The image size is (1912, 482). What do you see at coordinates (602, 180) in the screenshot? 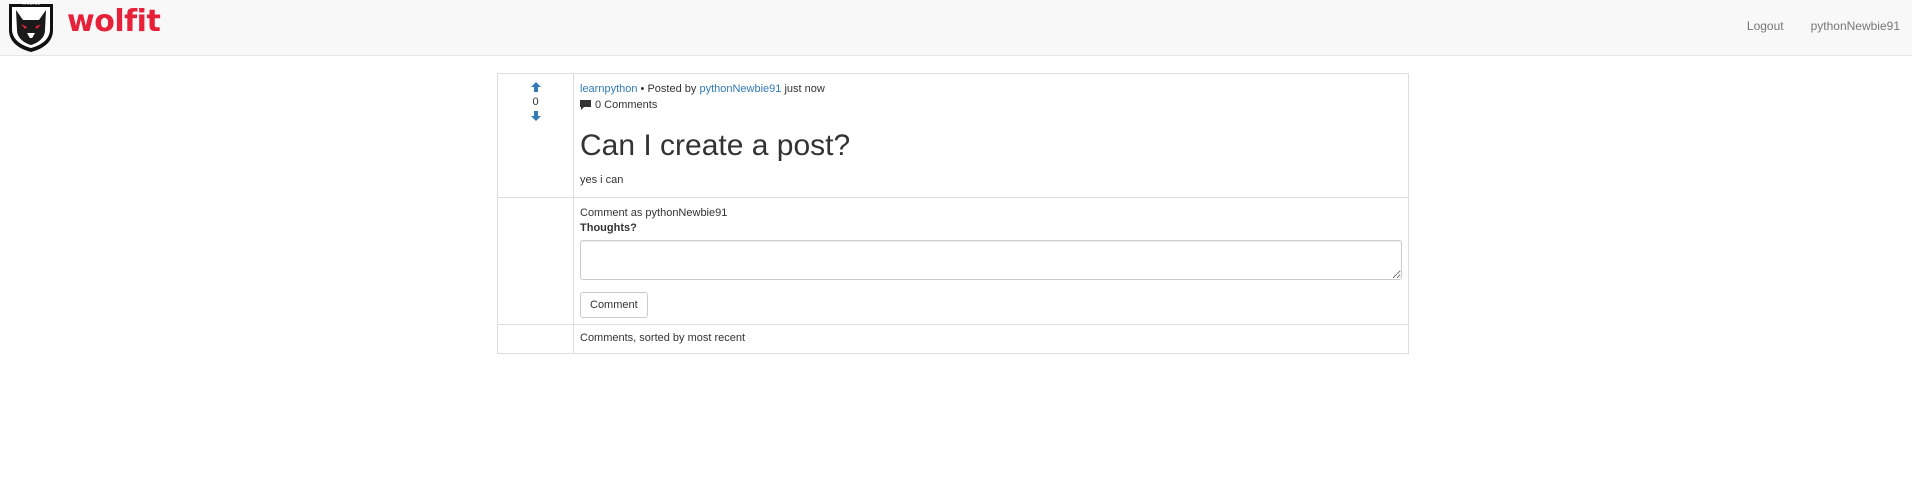
I see `post-body: yes i can` at bounding box center [602, 180].